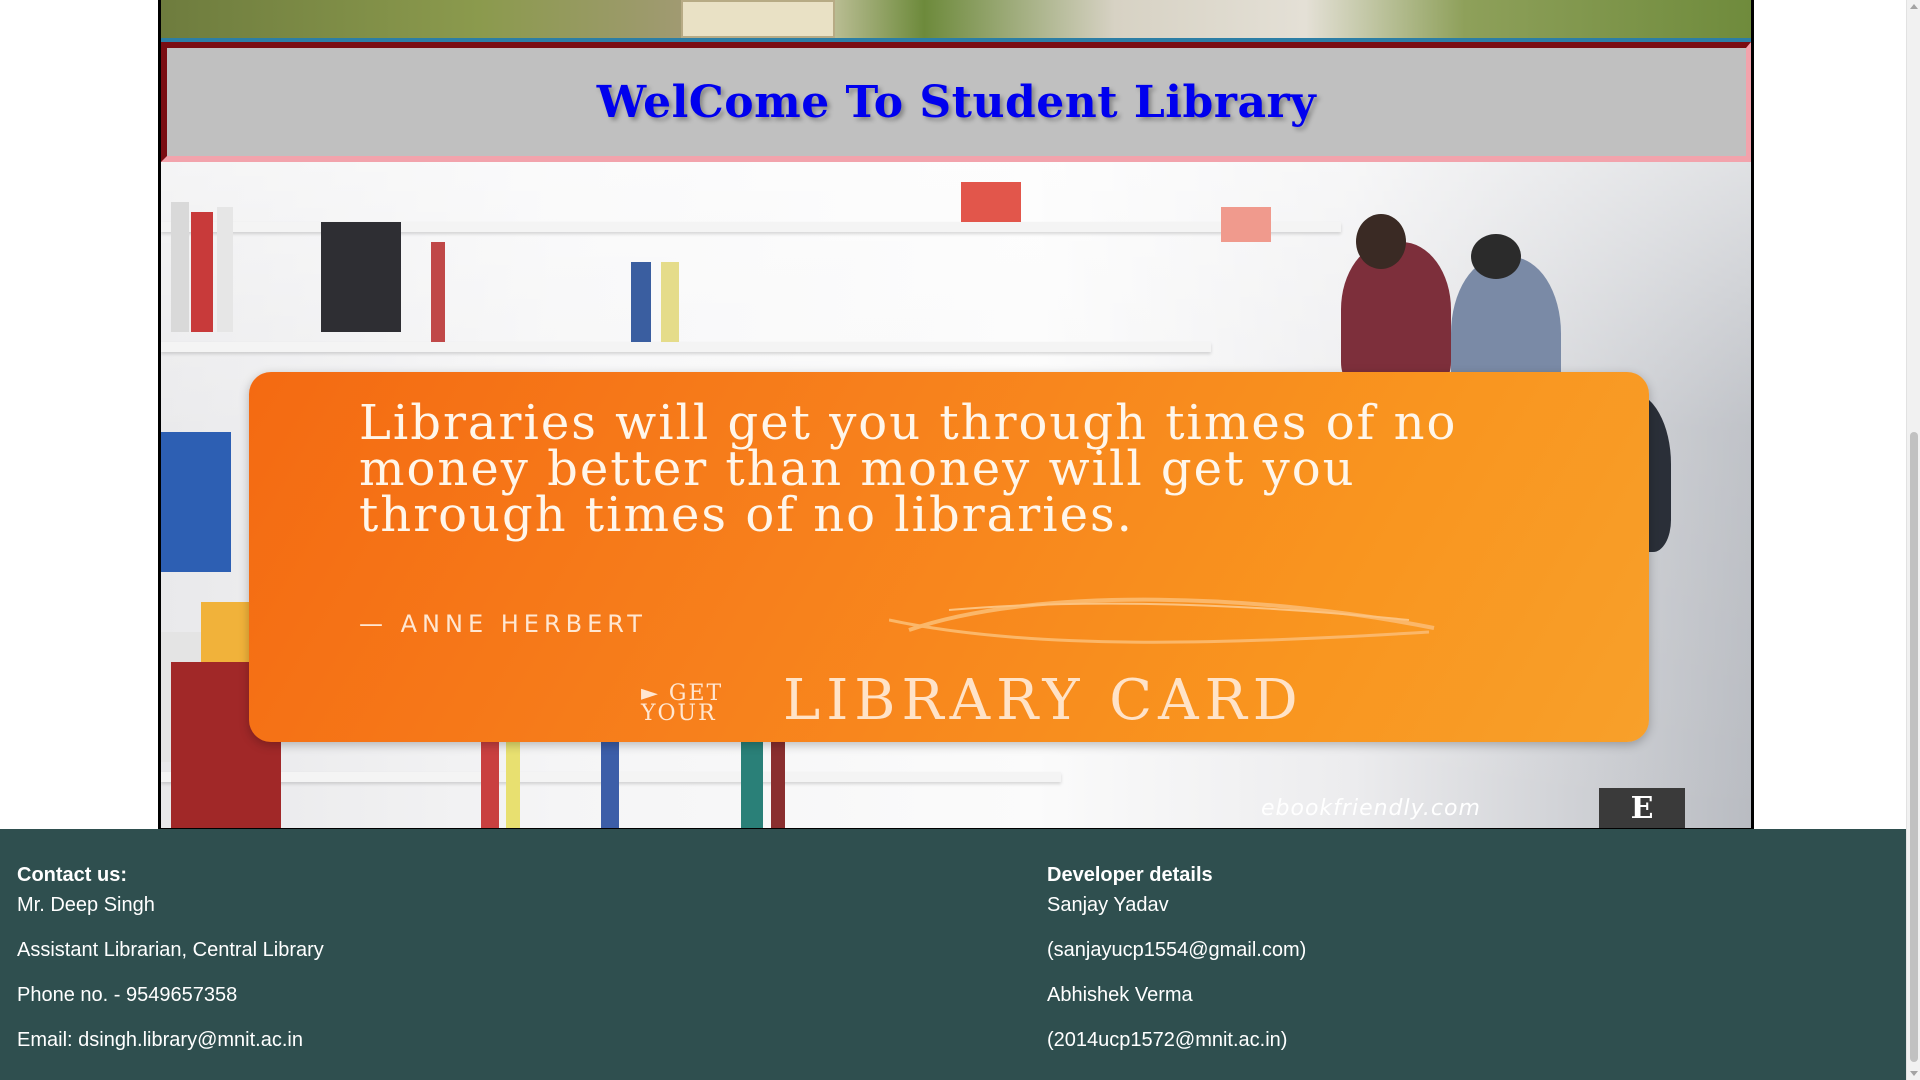 This screenshot has width=1920, height=1080. I want to click on ebookfriendly-logo: E, so click(1642, 808).